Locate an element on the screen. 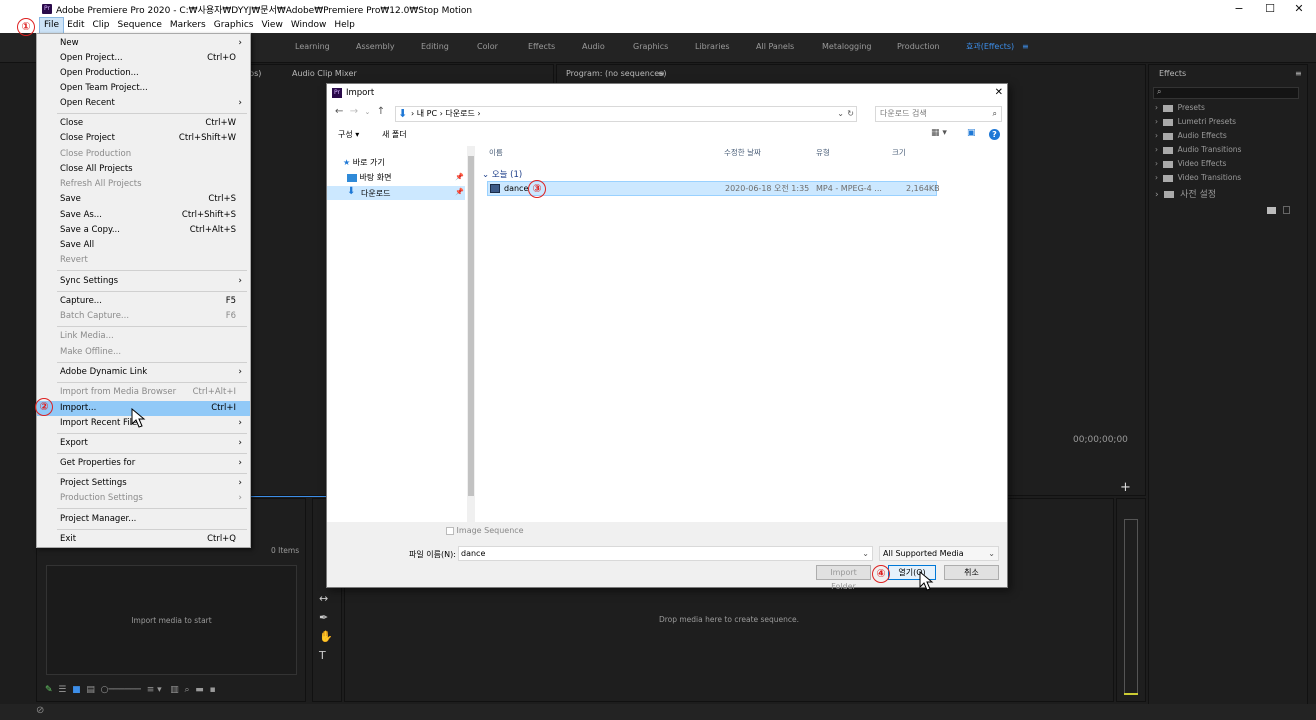 The image size is (1316, 720). effects-item: › Lumetri Presets is located at coordinates (1225, 124).